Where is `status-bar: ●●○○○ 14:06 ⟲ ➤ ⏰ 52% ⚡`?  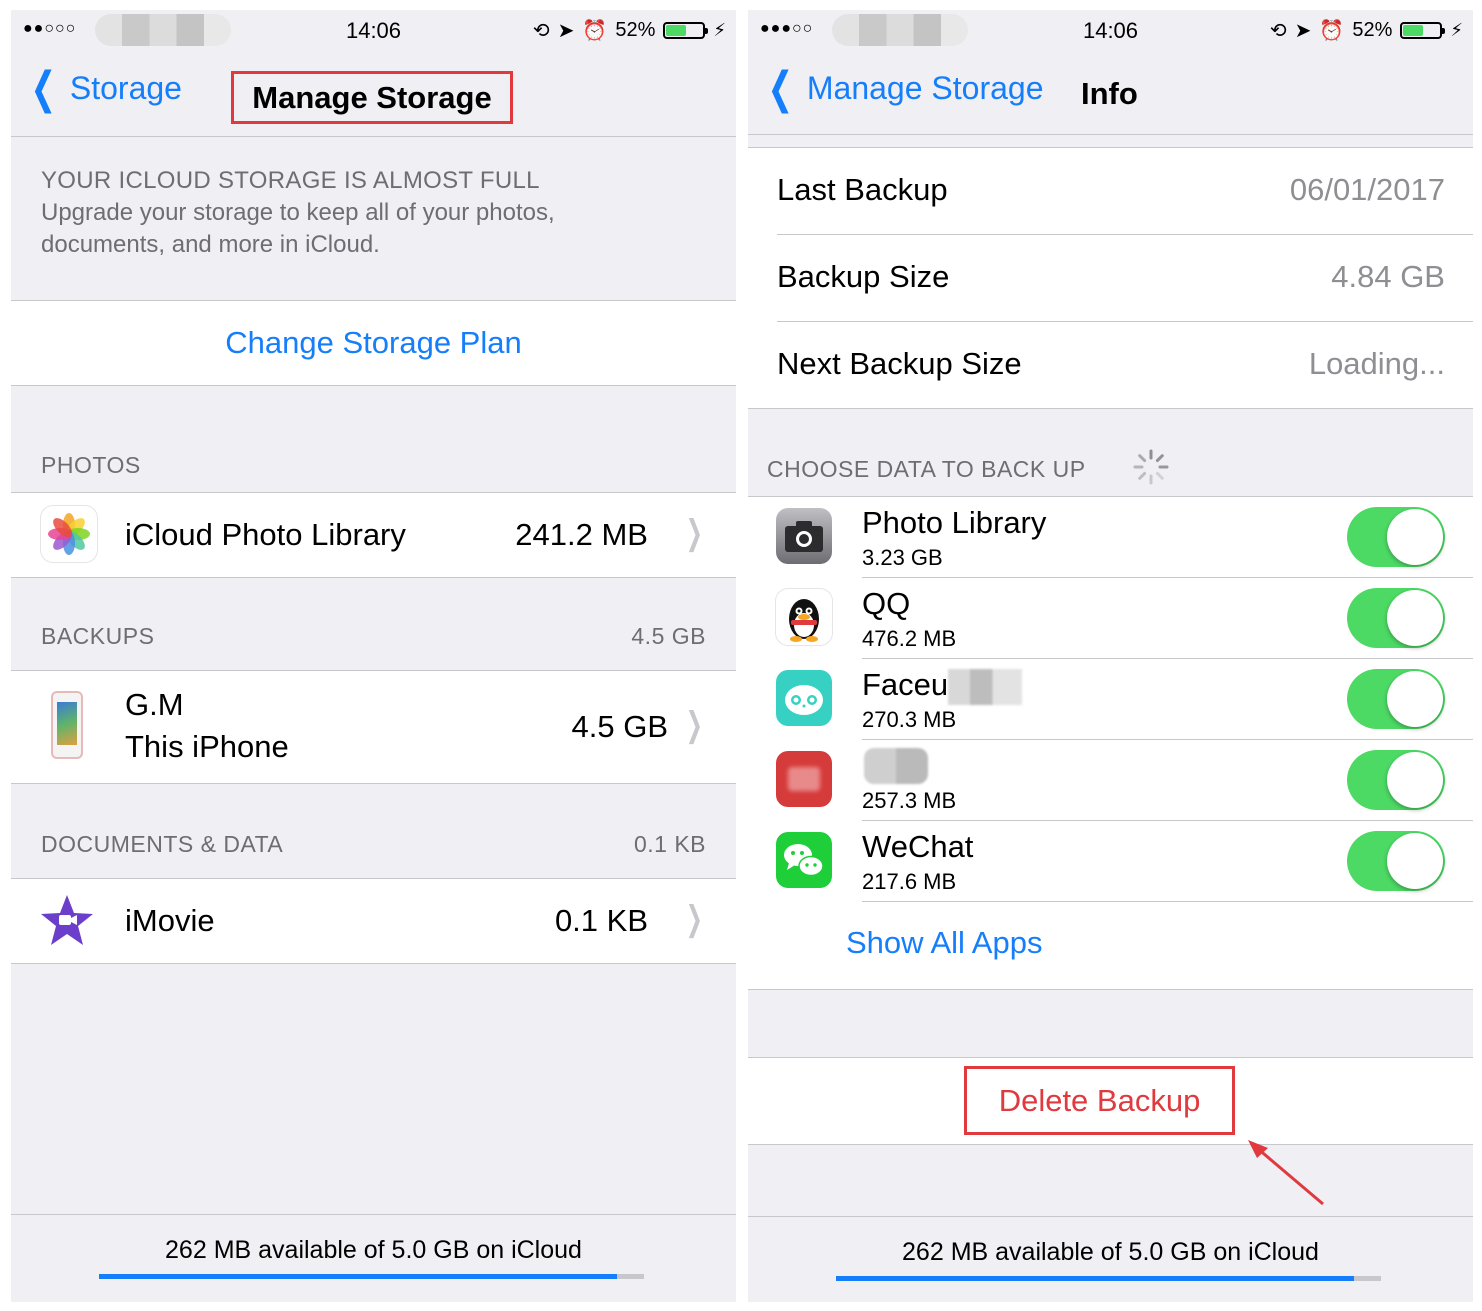 status-bar: ●●○○○ 14:06 ⟲ ➤ ⏰ 52% ⚡ is located at coordinates (373, 31).